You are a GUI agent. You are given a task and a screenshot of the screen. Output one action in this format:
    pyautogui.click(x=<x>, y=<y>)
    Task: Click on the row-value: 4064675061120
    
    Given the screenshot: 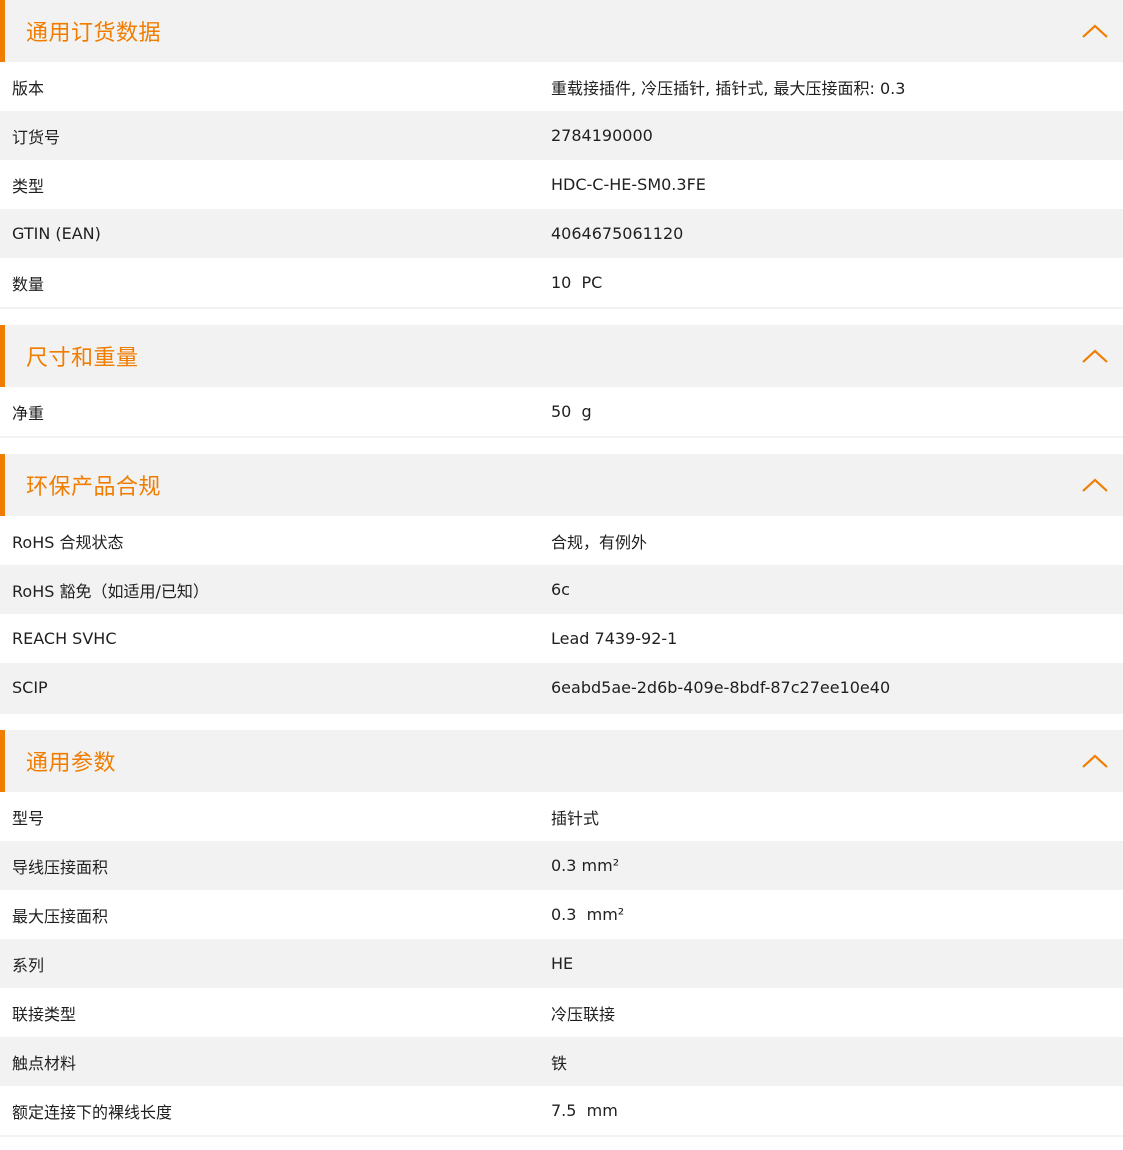 What is the action you would take?
    pyautogui.click(x=617, y=233)
    